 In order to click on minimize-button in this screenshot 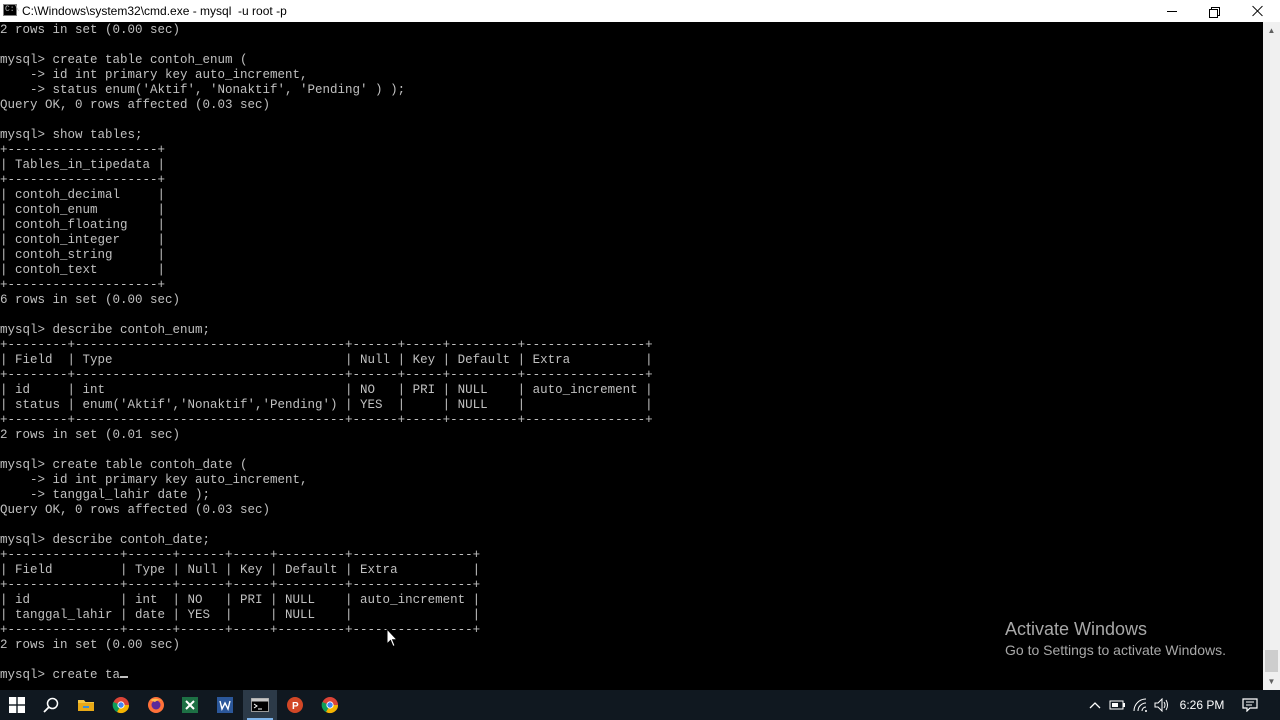, I will do `click(1172, 11)`.